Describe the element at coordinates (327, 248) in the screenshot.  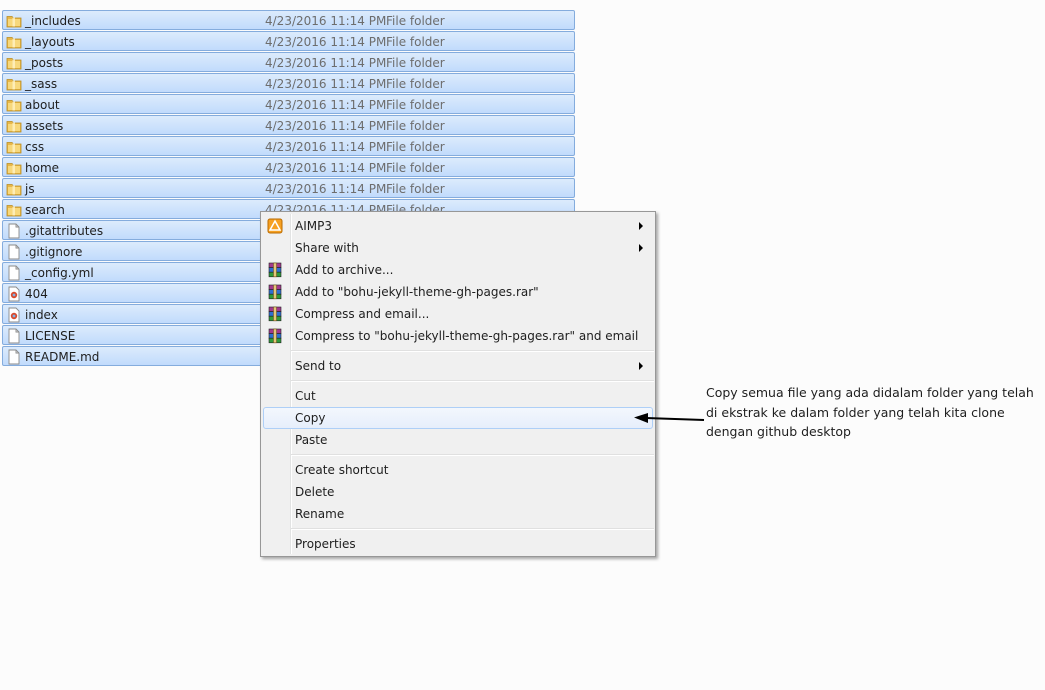
I see `menu-item-label: Share with` at that location.